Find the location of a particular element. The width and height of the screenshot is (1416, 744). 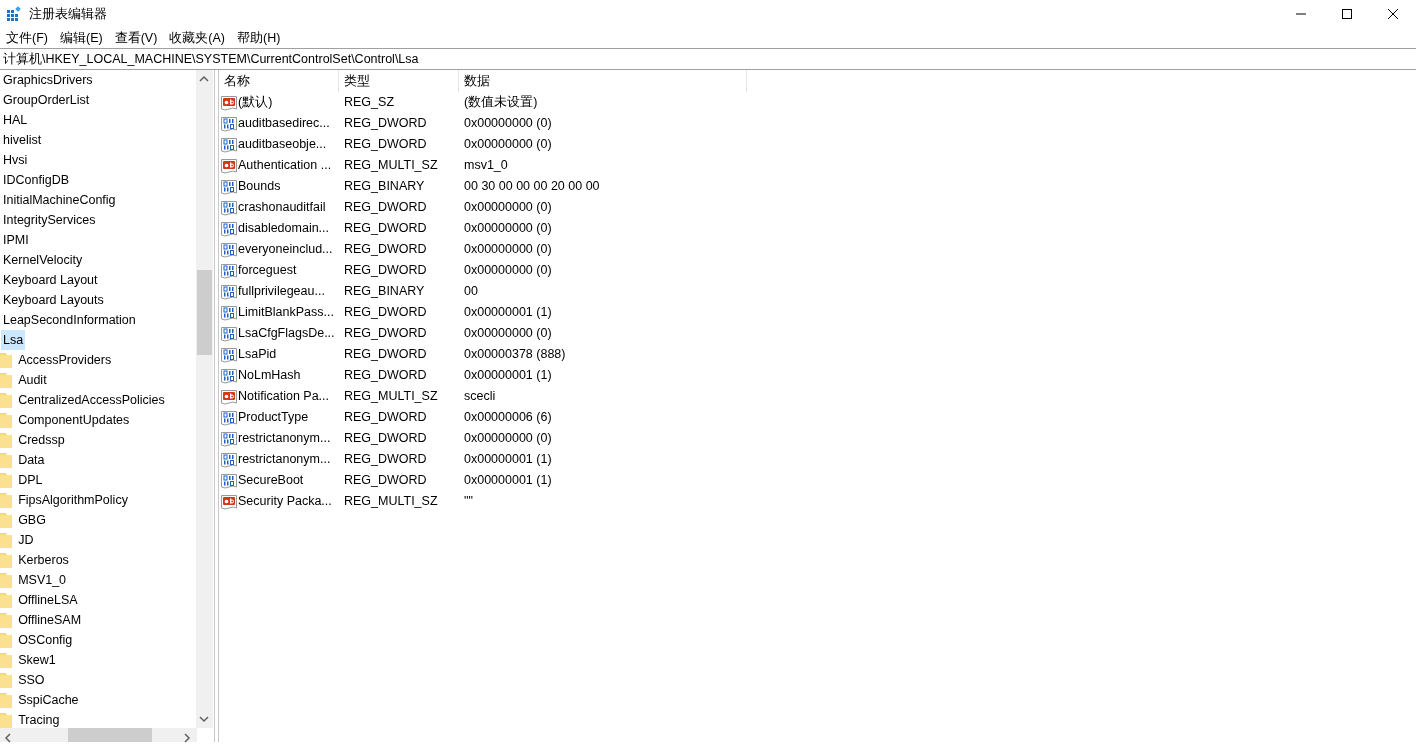

tree-item: GBG is located at coordinates (32, 520).